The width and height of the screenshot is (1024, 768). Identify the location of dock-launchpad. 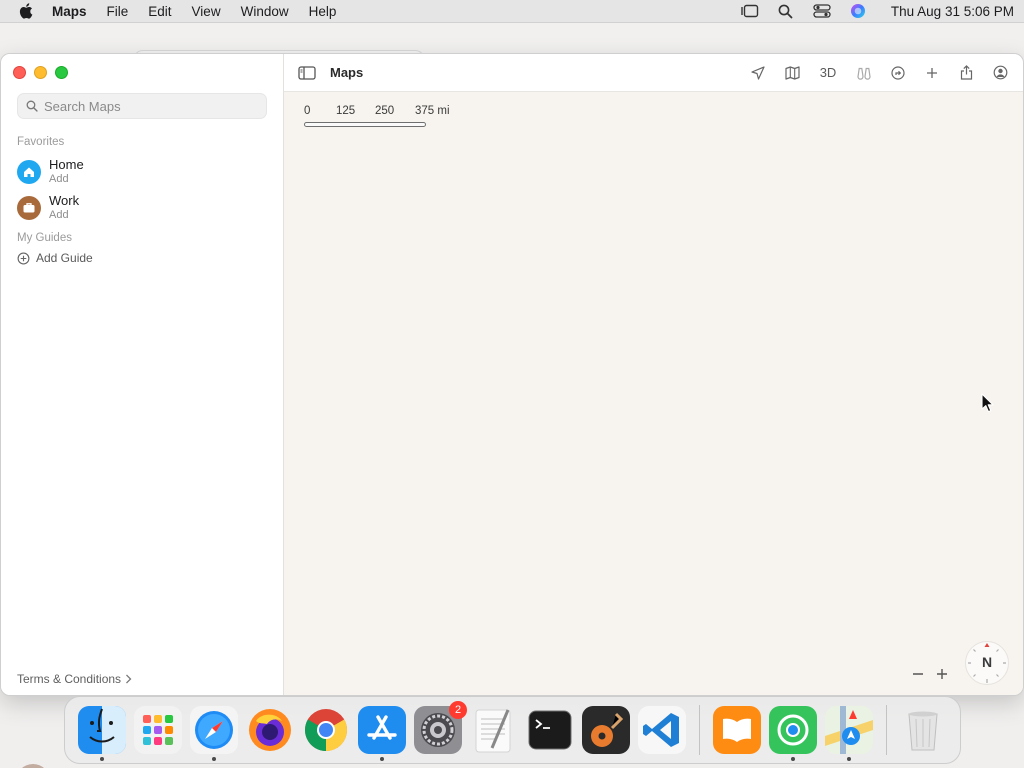
(158, 730).